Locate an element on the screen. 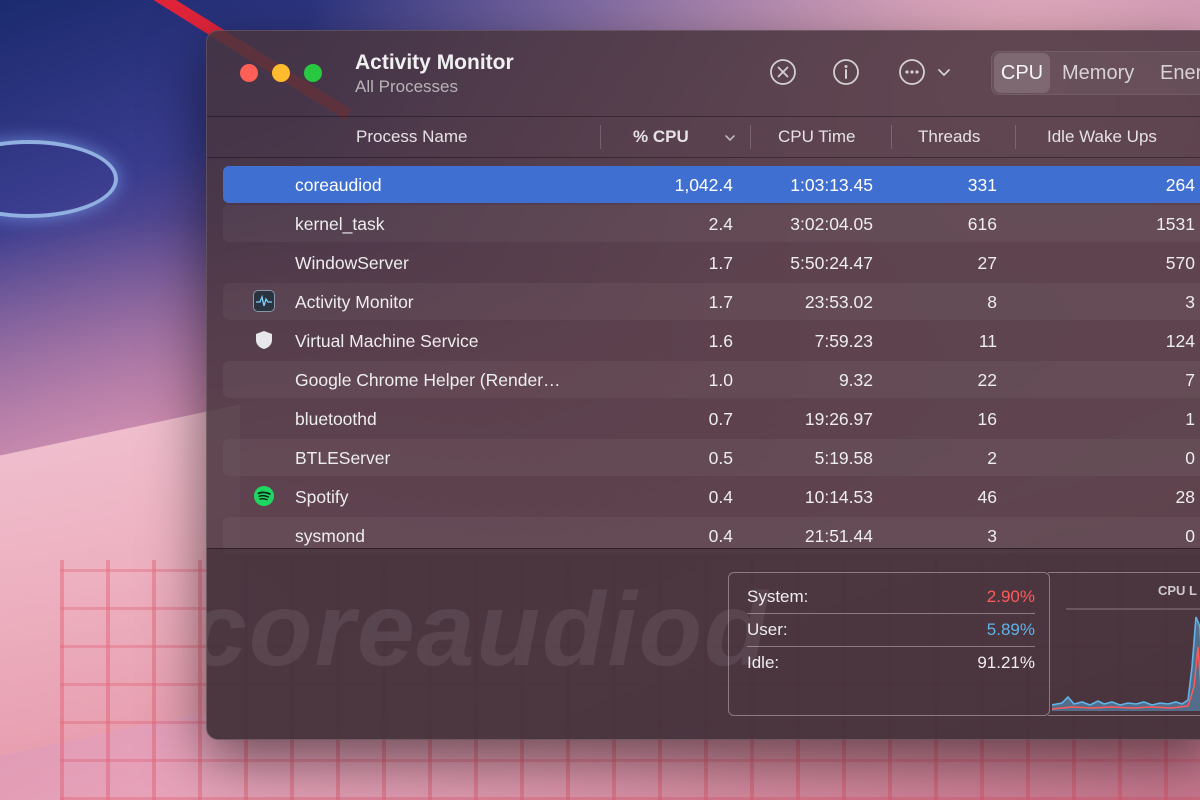 This screenshot has width=1200, height=800. chevron-down-icon is located at coordinates (944, 72).